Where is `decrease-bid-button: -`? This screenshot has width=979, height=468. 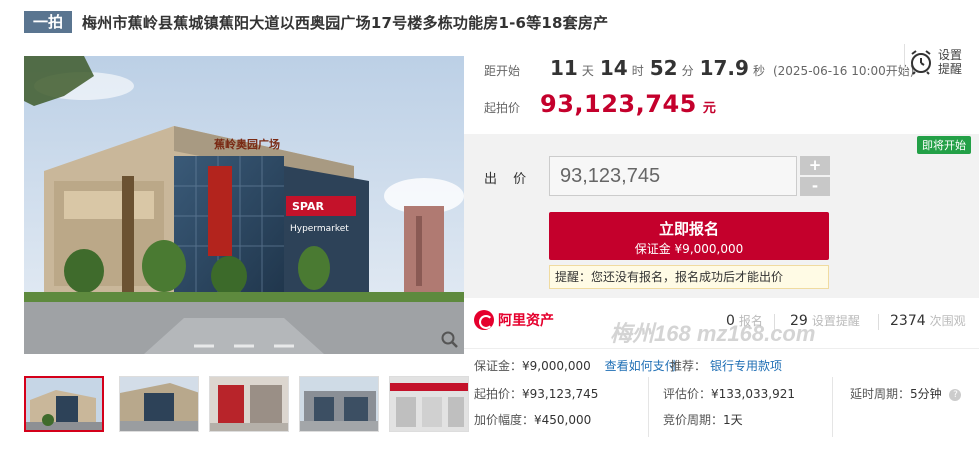 decrease-bid-button: - is located at coordinates (815, 186).